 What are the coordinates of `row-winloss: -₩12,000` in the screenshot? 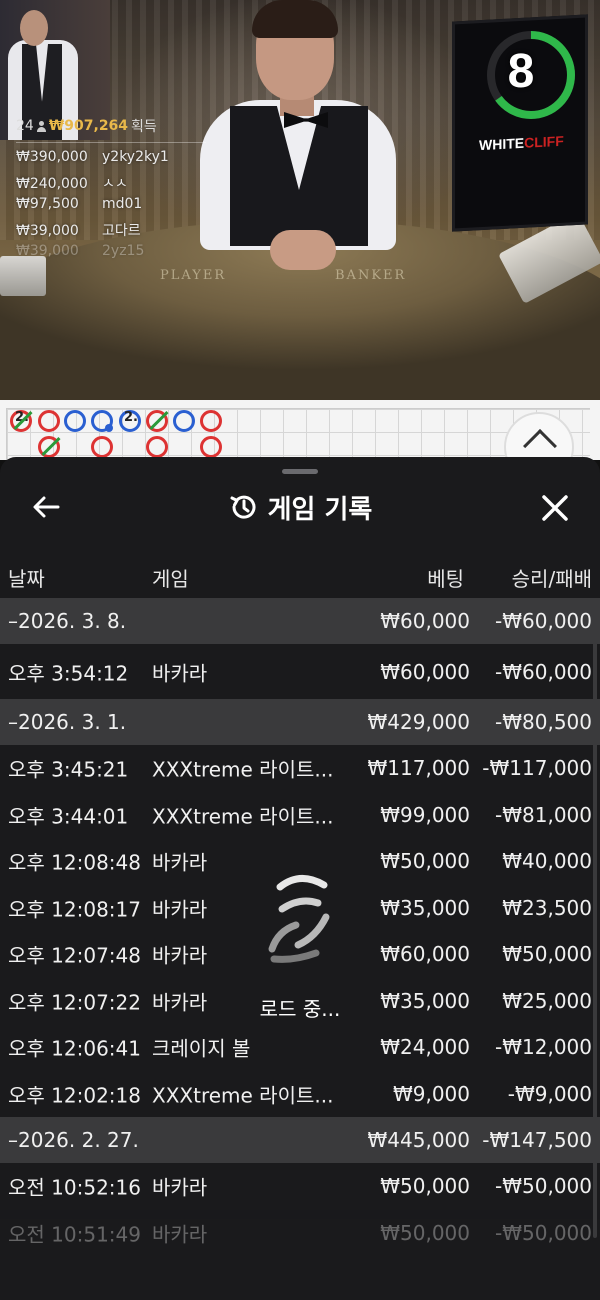 It's located at (543, 1047).